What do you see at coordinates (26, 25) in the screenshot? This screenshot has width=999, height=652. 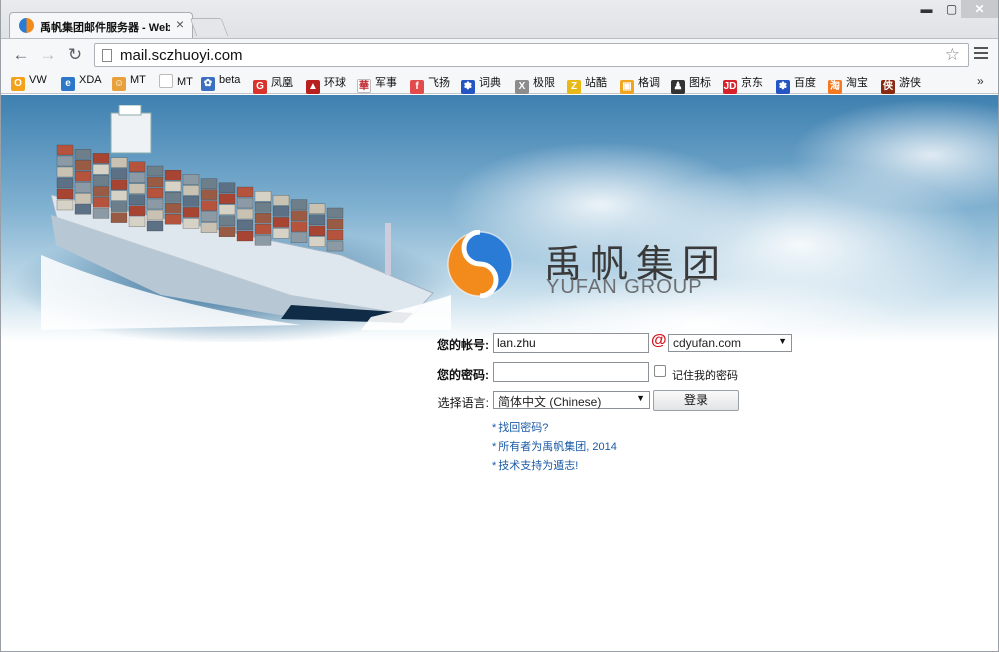 I see `site-favicon-icon` at bounding box center [26, 25].